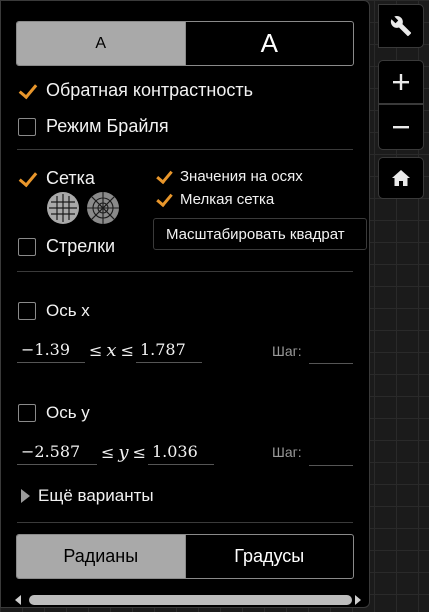  Describe the element at coordinates (101, 43) in the screenshot. I see `font-size-small-button: A` at that location.